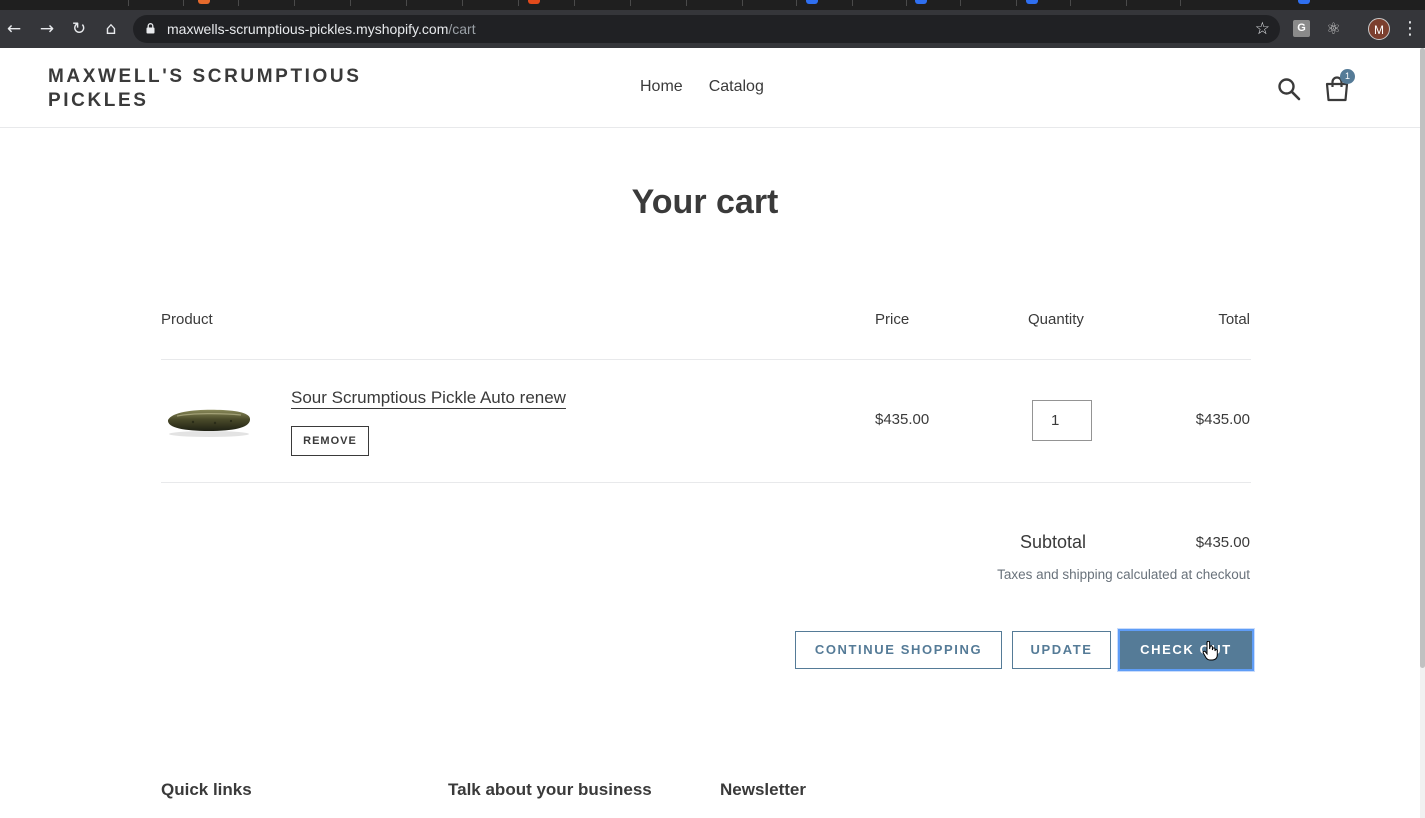 This screenshot has width=1425, height=818. What do you see at coordinates (736, 87) in the screenshot?
I see `nav-catalog: Catalog` at bounding box center [736, 87].